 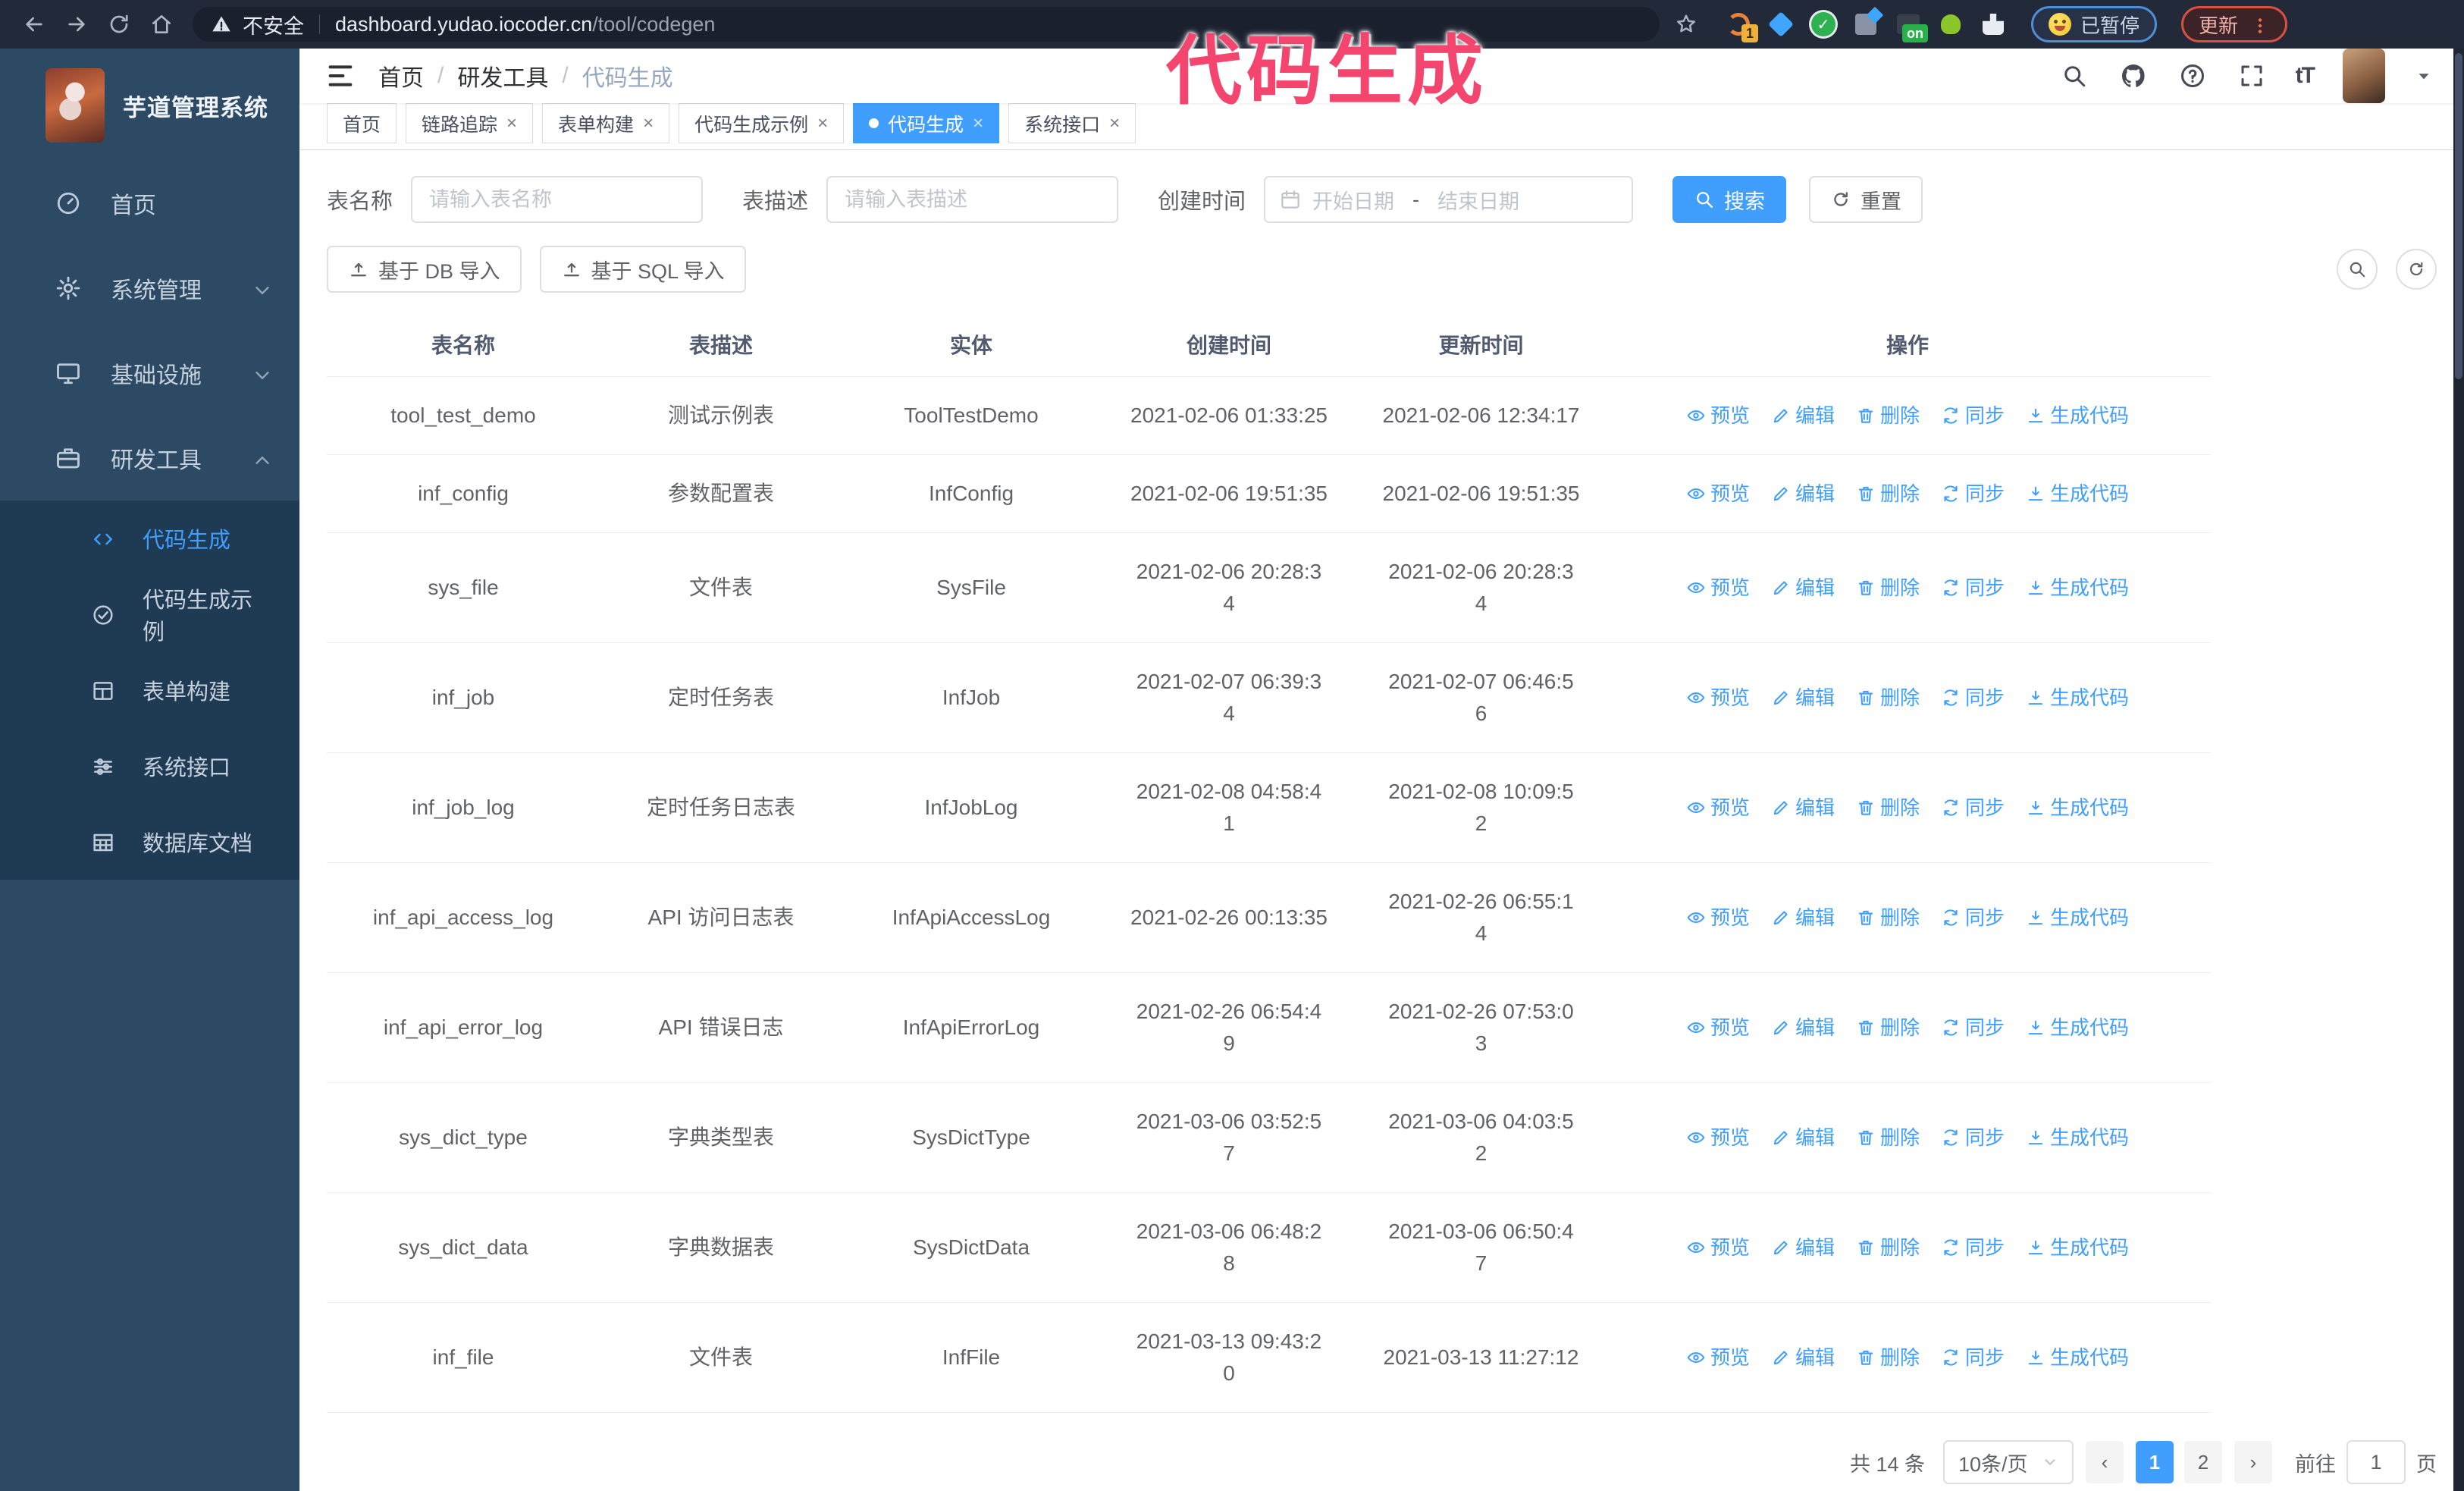 I want to click on page-scrollbar, so click(x=2458, y=770).